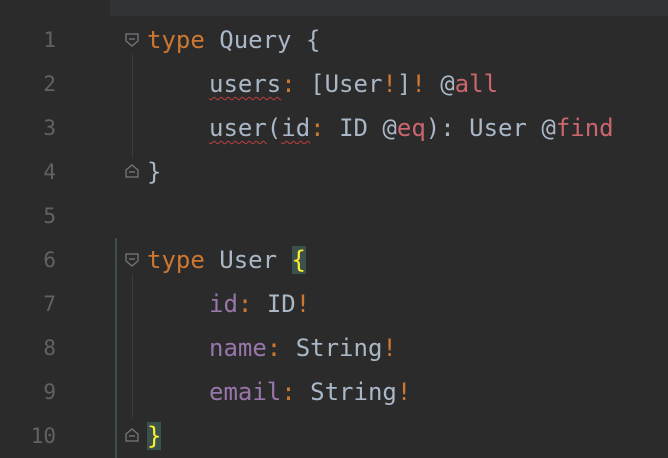 This screenshot has width=668, height=458. I want to click on argument-token: id, so click(296, 128).